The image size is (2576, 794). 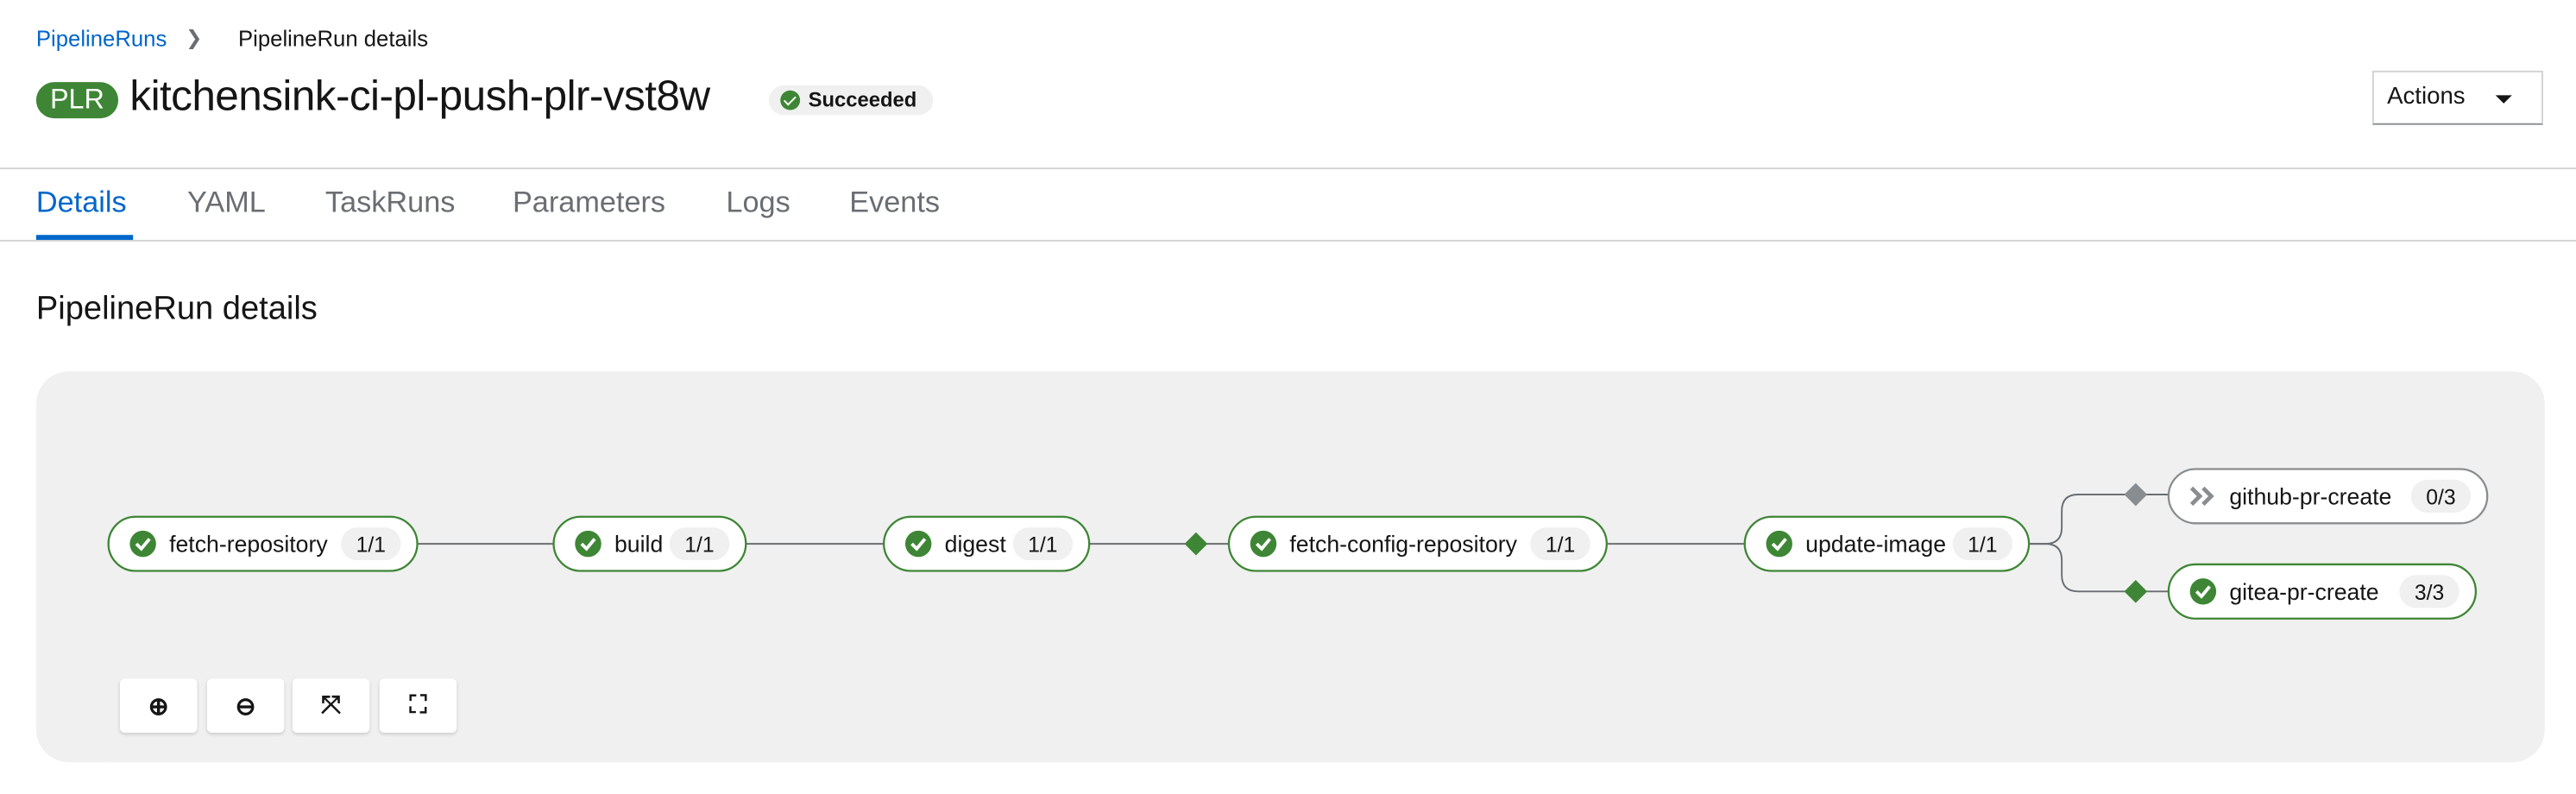 I want to click on fit-to-screen-button: ⤧, so click(x=331, y=706).